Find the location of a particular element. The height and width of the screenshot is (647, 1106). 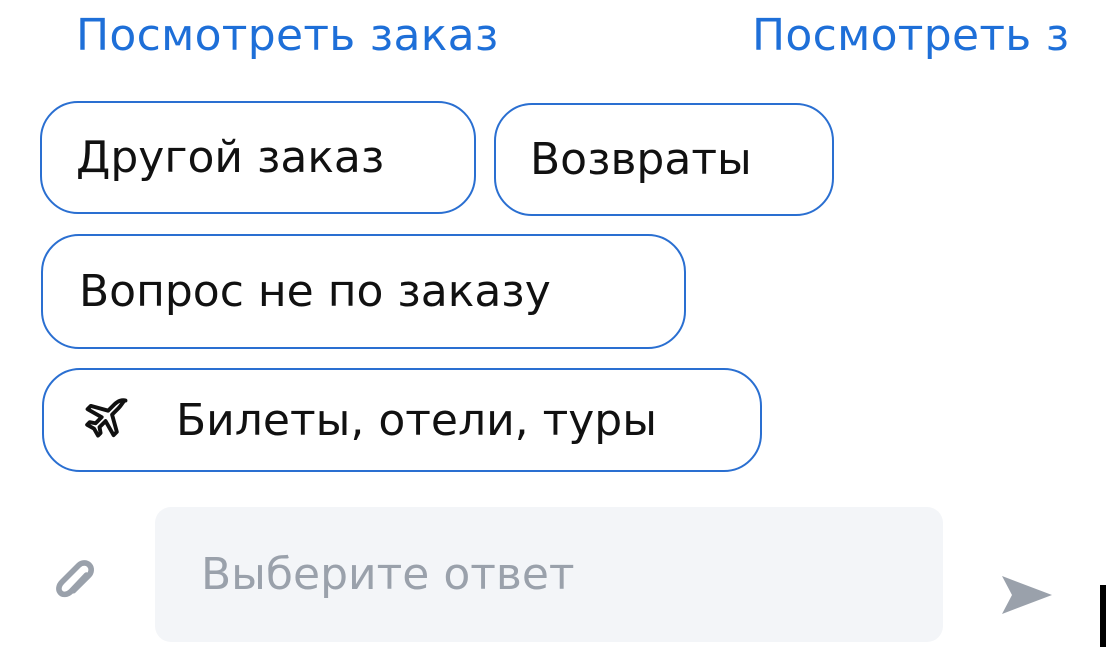

chip-label: Билеты, отели, туры is located at coordinates (416, 420).